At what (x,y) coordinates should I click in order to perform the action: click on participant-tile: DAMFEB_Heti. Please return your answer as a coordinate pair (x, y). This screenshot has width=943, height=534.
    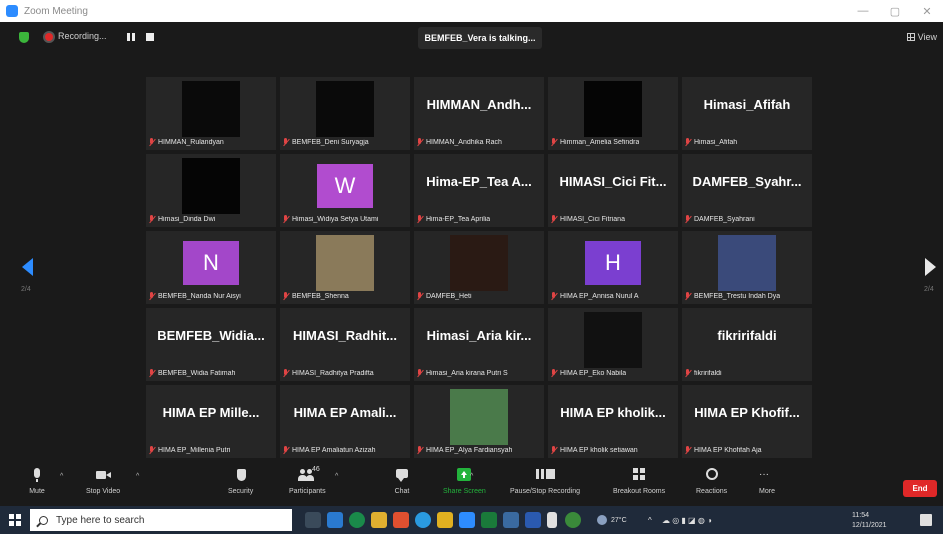
    Looking at the image, I should click on (479, 267).